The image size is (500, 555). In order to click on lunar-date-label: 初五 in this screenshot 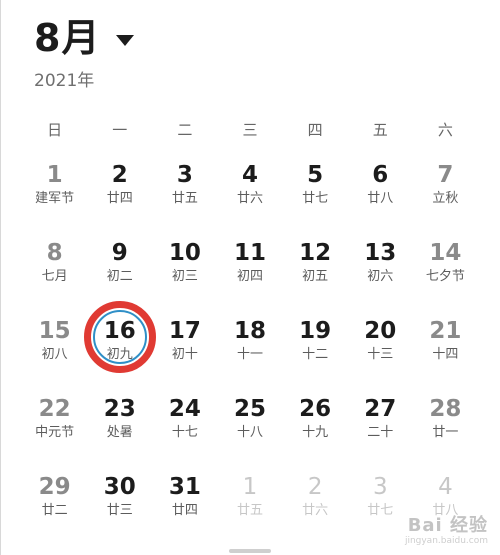, I will do `click(315, 276)`.